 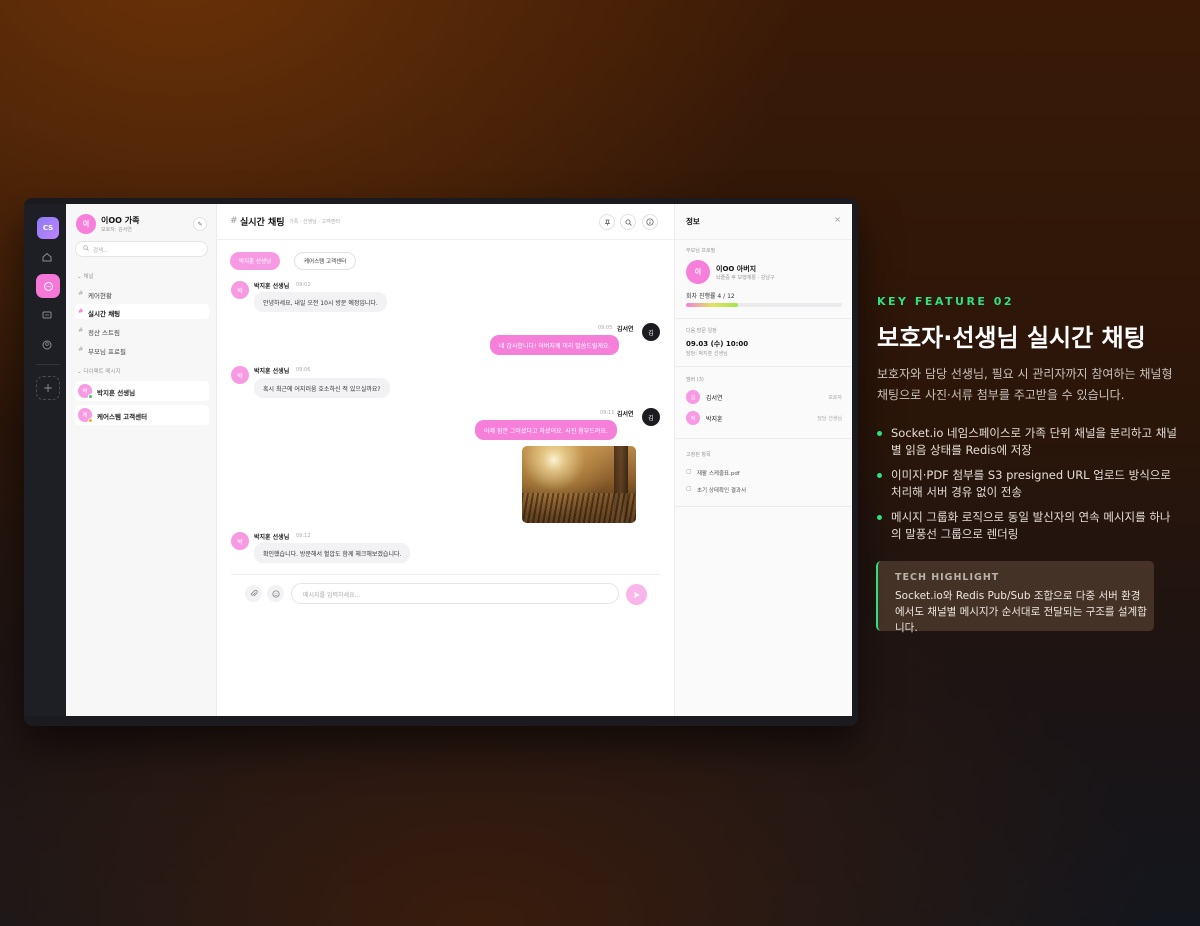 I want to click on progress-text: 회차 진행률 4 / 12, so click(x=710, y=296).